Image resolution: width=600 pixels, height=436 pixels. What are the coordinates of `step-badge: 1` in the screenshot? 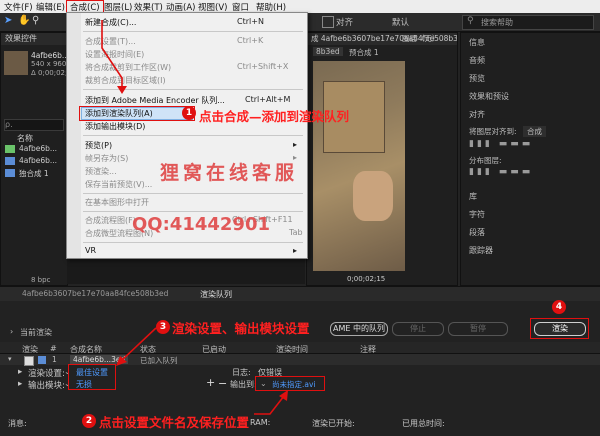 It's located at (189, 113).